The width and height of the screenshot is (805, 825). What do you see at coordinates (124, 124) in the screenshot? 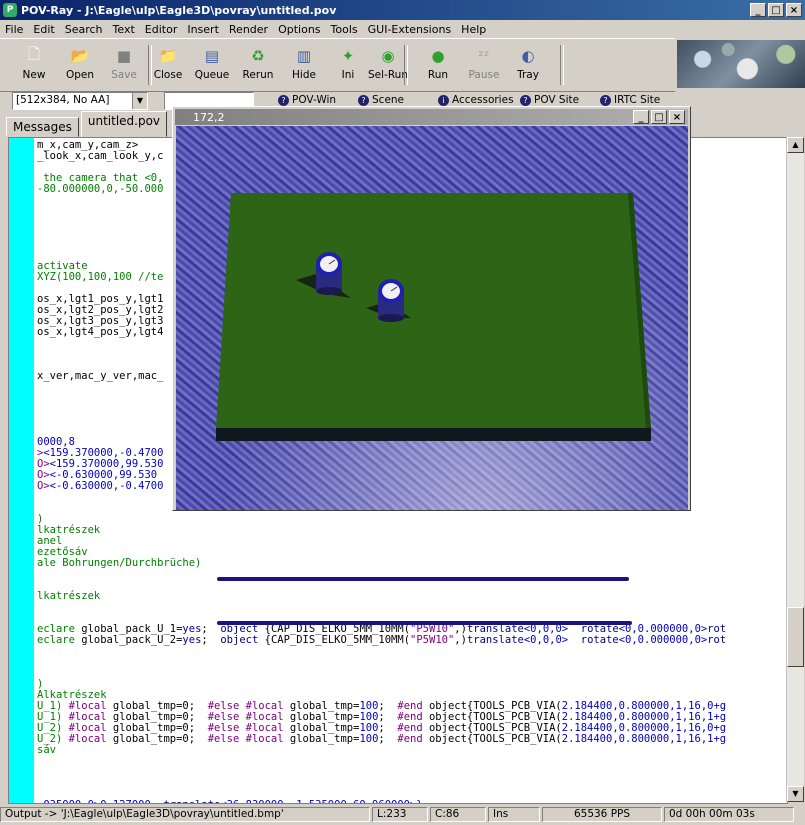
I see `tab-untitled-pov: untitled.pov` at bounding box center [124, 124].